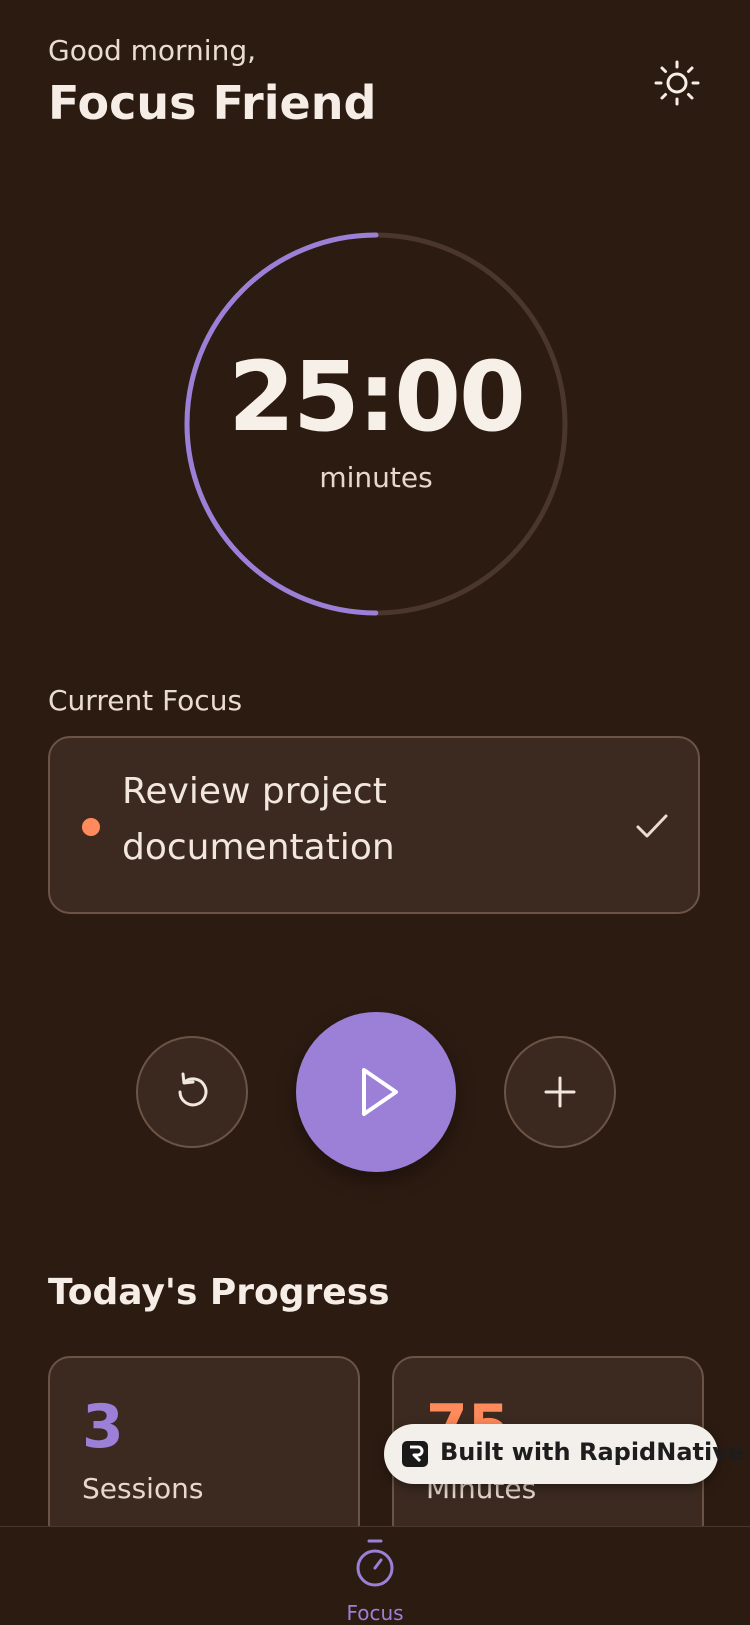 The width and height of the screenshot is (750, 1625). I want to click on built-with-badge: Built with RapidNative, so click(564, 1454).